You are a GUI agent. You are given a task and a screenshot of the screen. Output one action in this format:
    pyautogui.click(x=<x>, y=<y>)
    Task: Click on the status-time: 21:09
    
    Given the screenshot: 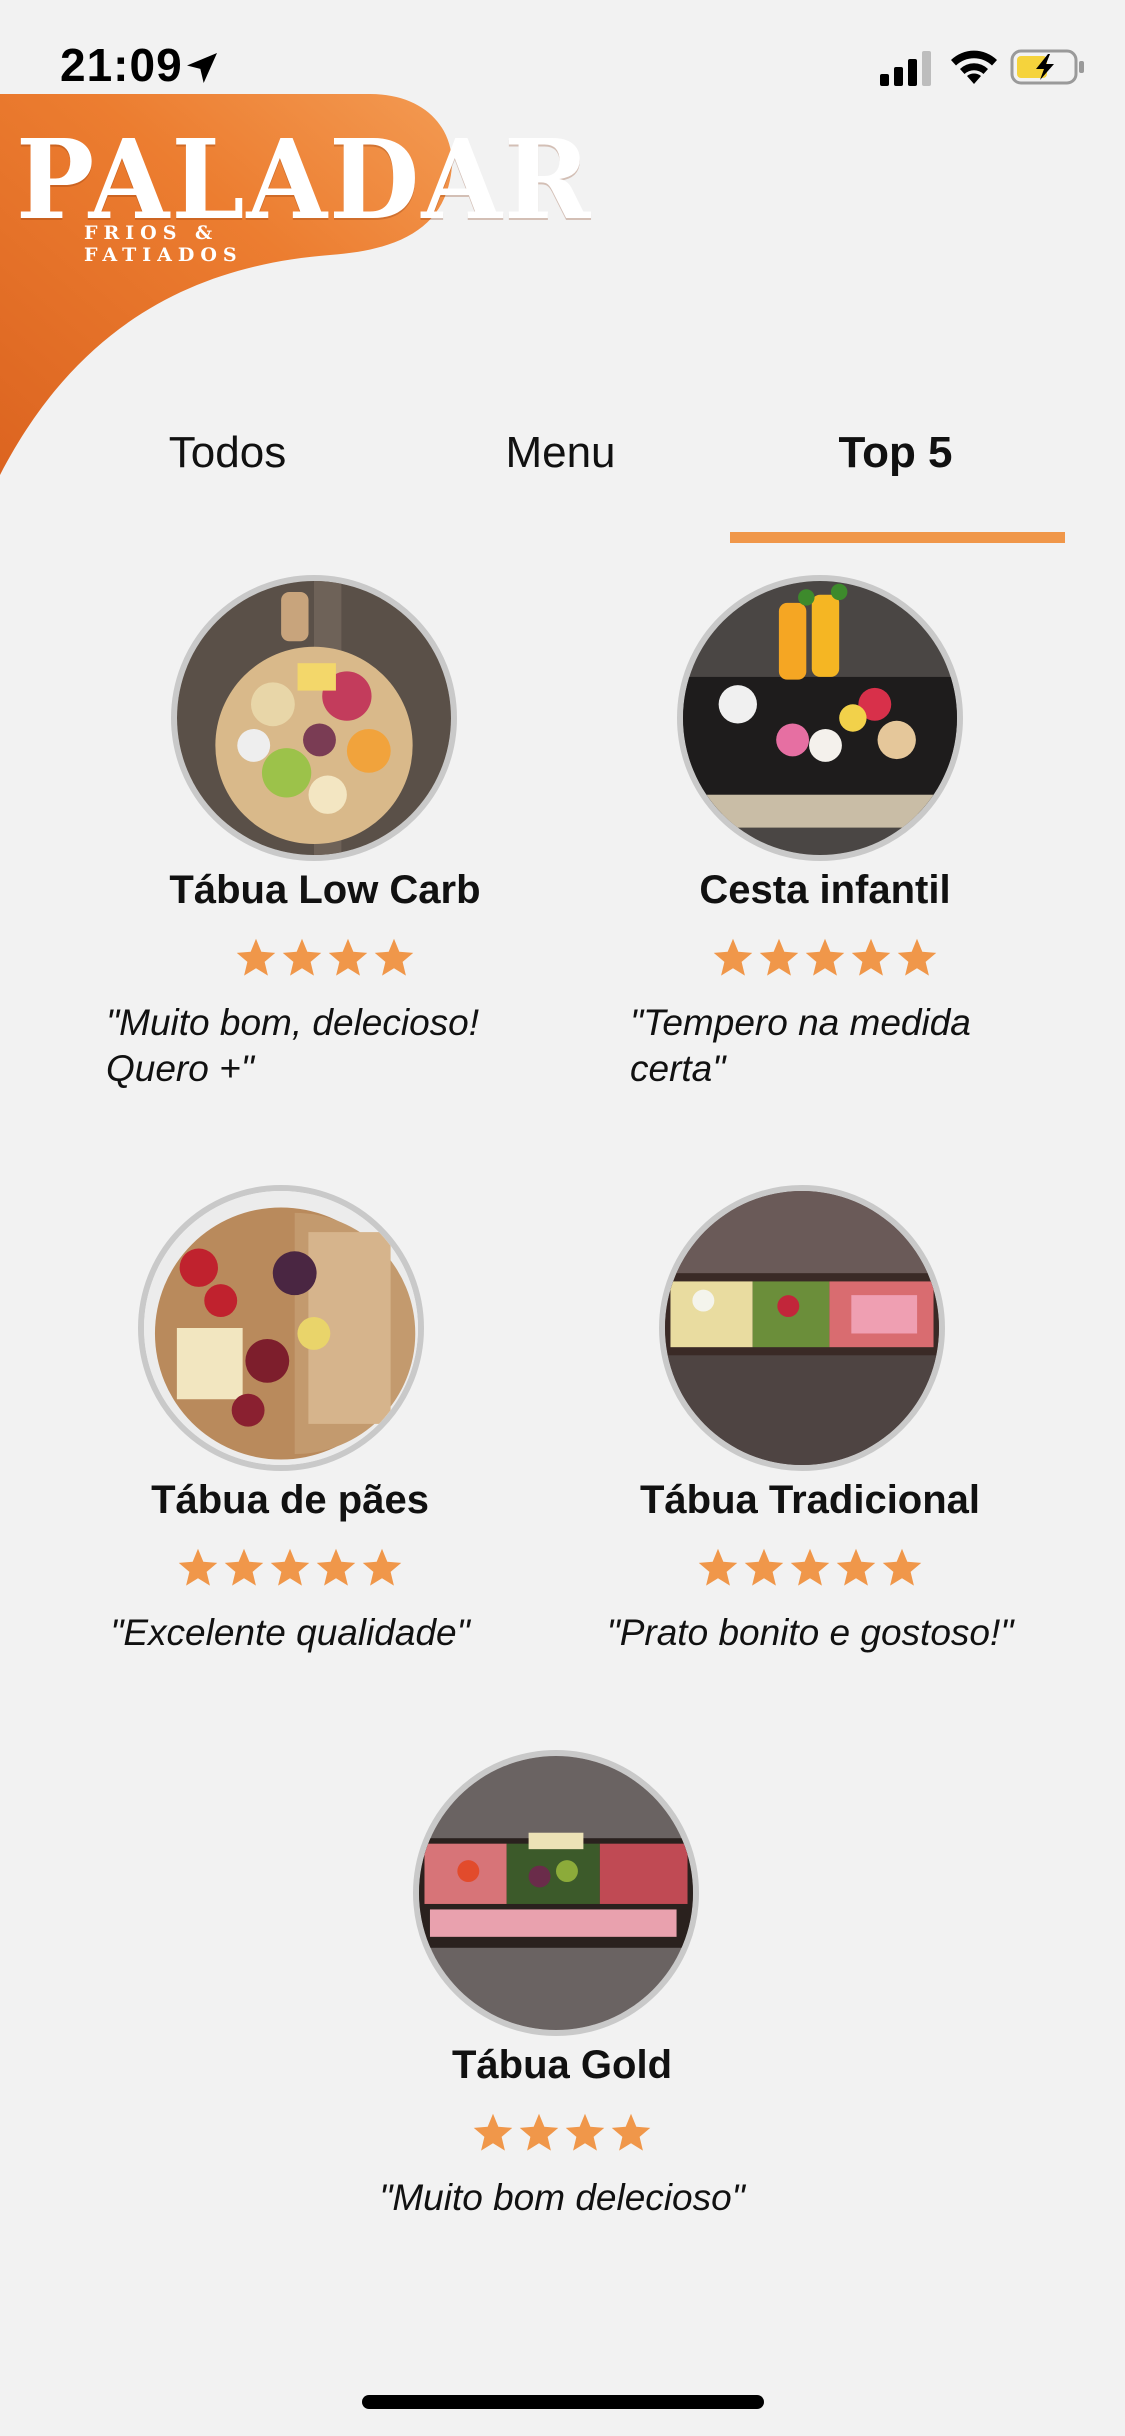 What is the action you would take?
    pyautogui.click(x=121, y=65)
    